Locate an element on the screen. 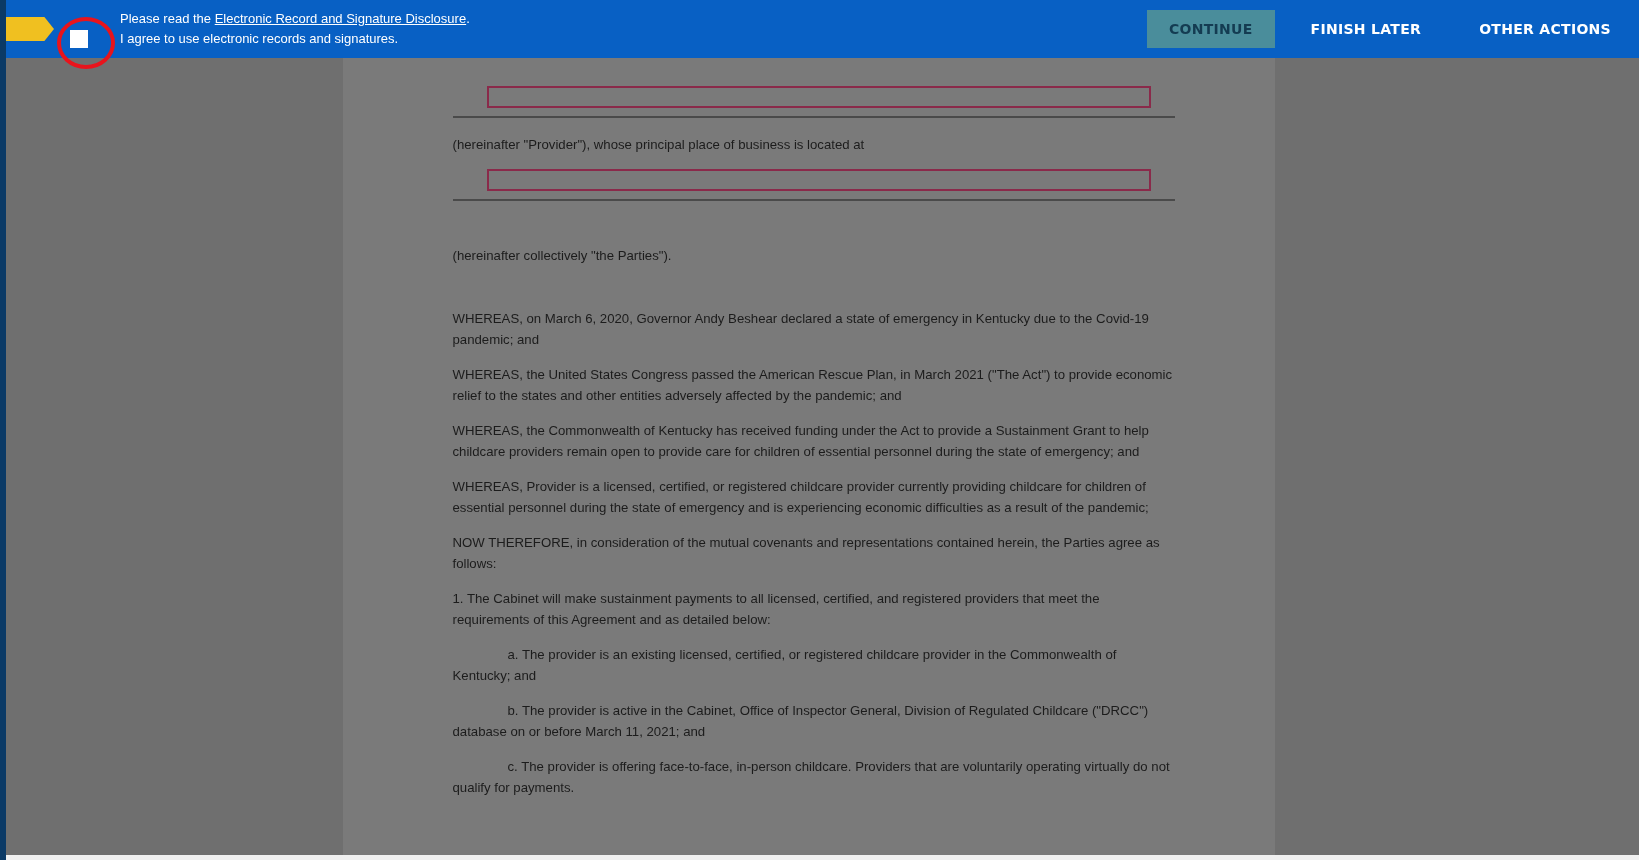 This screenshot has width=1639, height=860. document-paragraph: (hereinafter "Provider"), whose principal place of business is located at is located at coordinates (659, 145).